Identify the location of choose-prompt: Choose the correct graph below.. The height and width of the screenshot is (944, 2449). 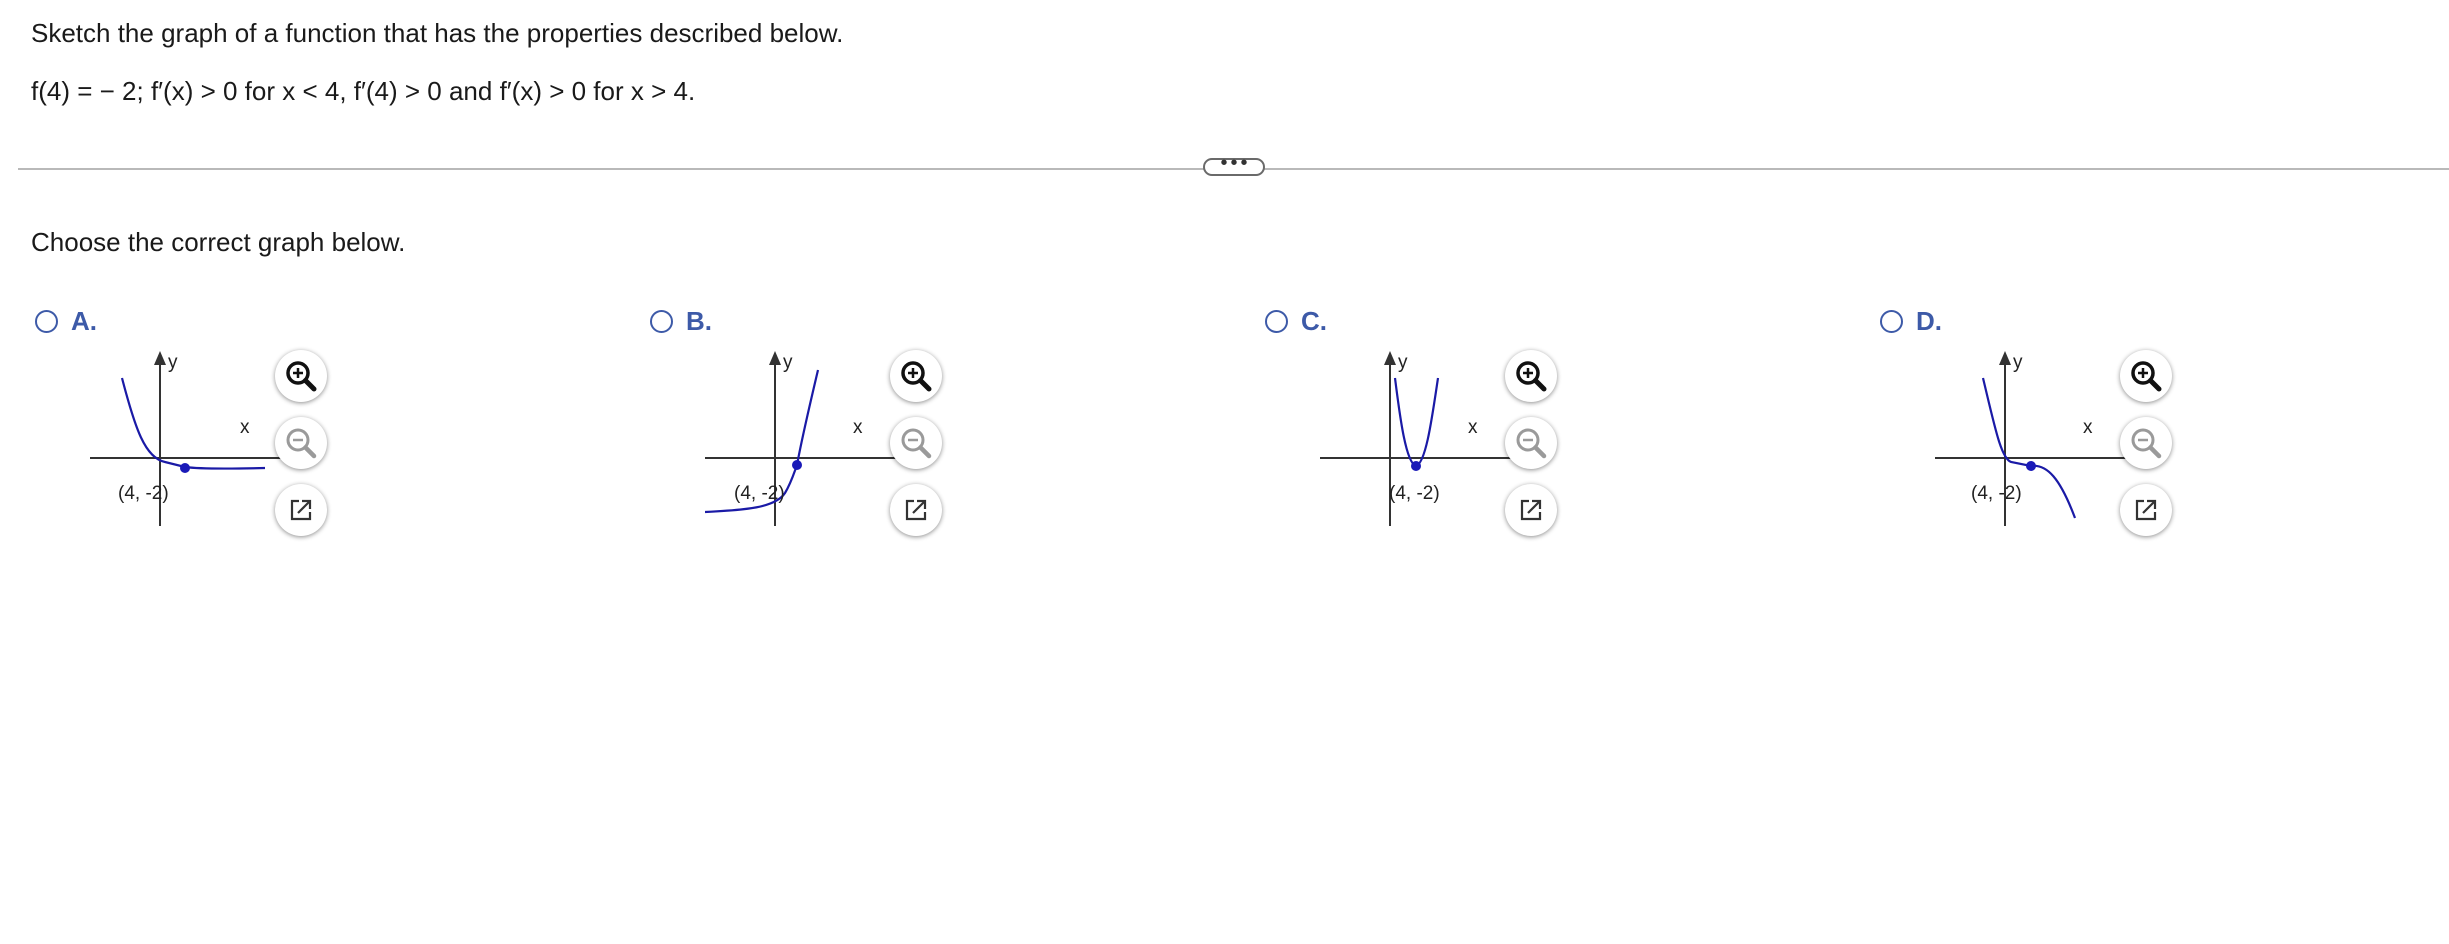
(218, 242).